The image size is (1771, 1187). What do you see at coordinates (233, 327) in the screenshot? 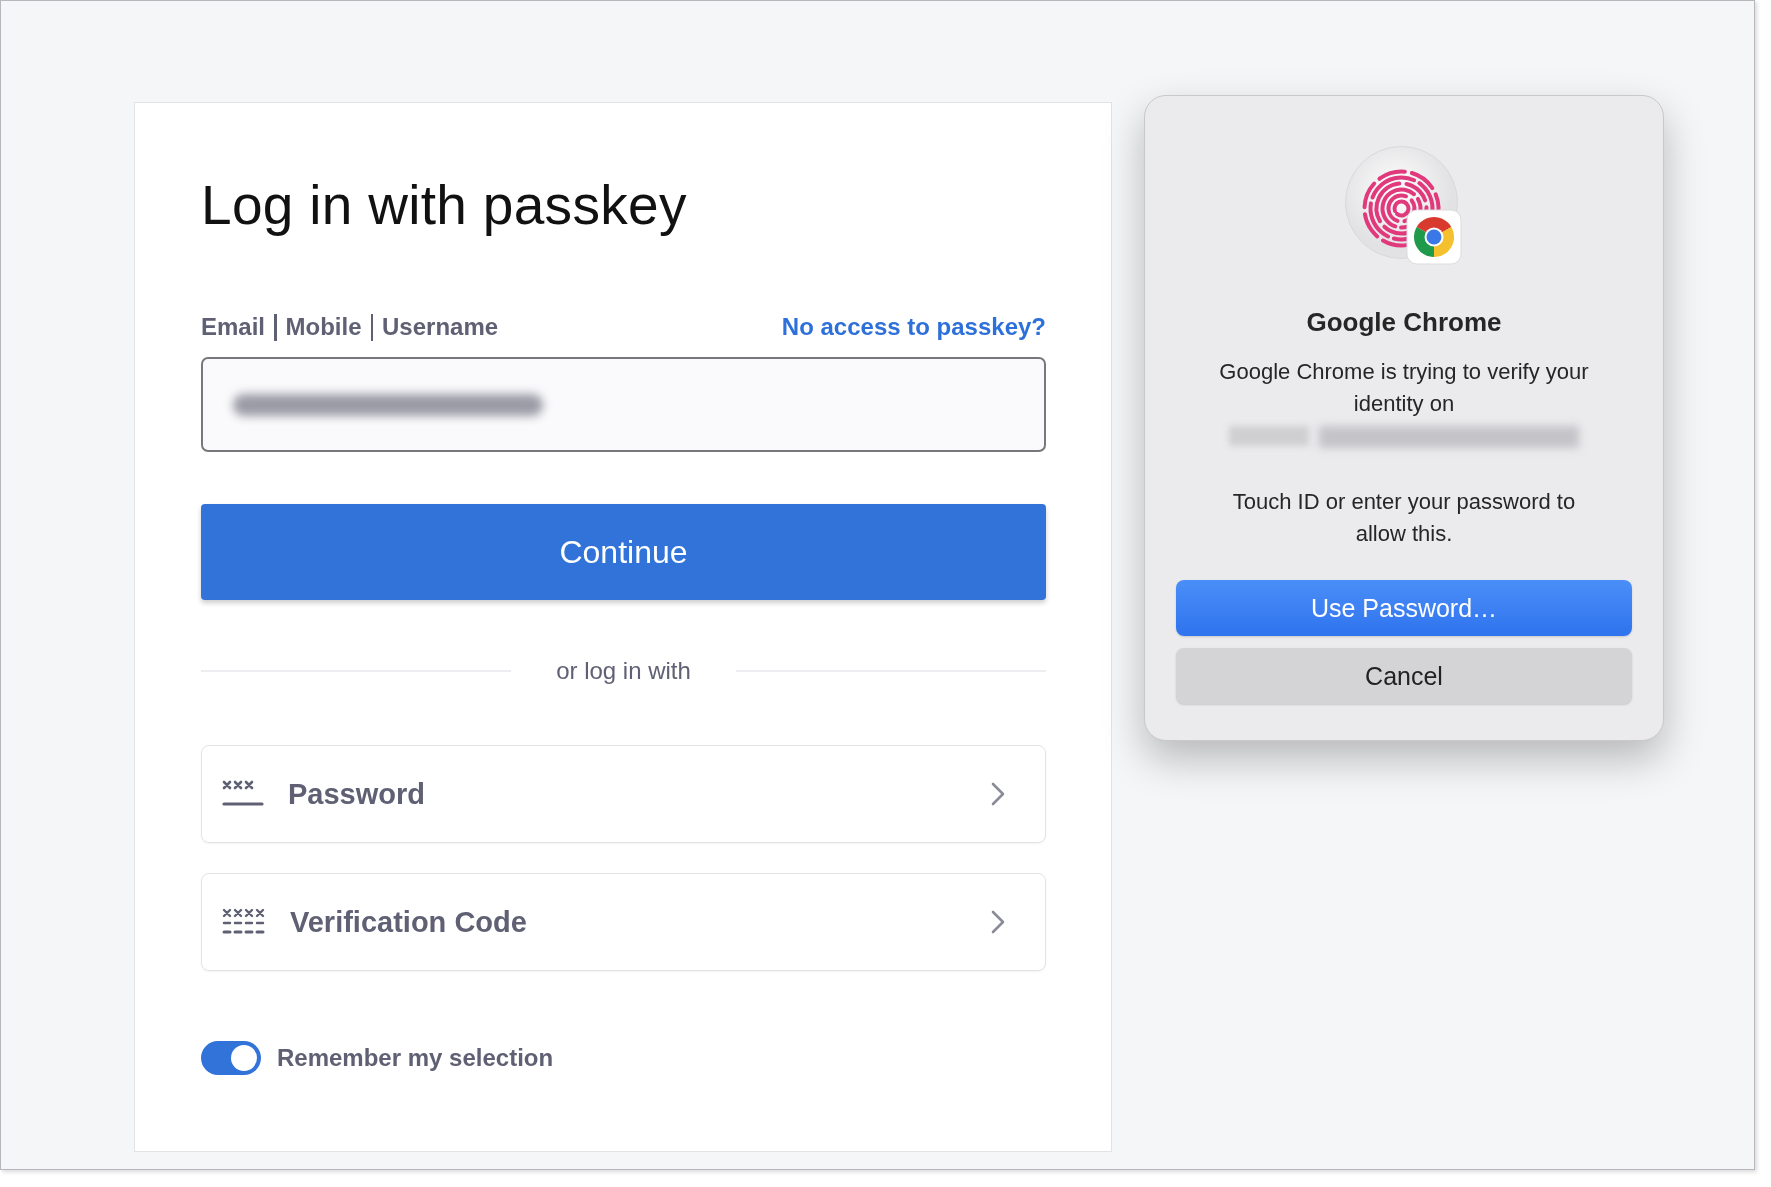
I see `field-label: Email` at bounding box center [233, 327].